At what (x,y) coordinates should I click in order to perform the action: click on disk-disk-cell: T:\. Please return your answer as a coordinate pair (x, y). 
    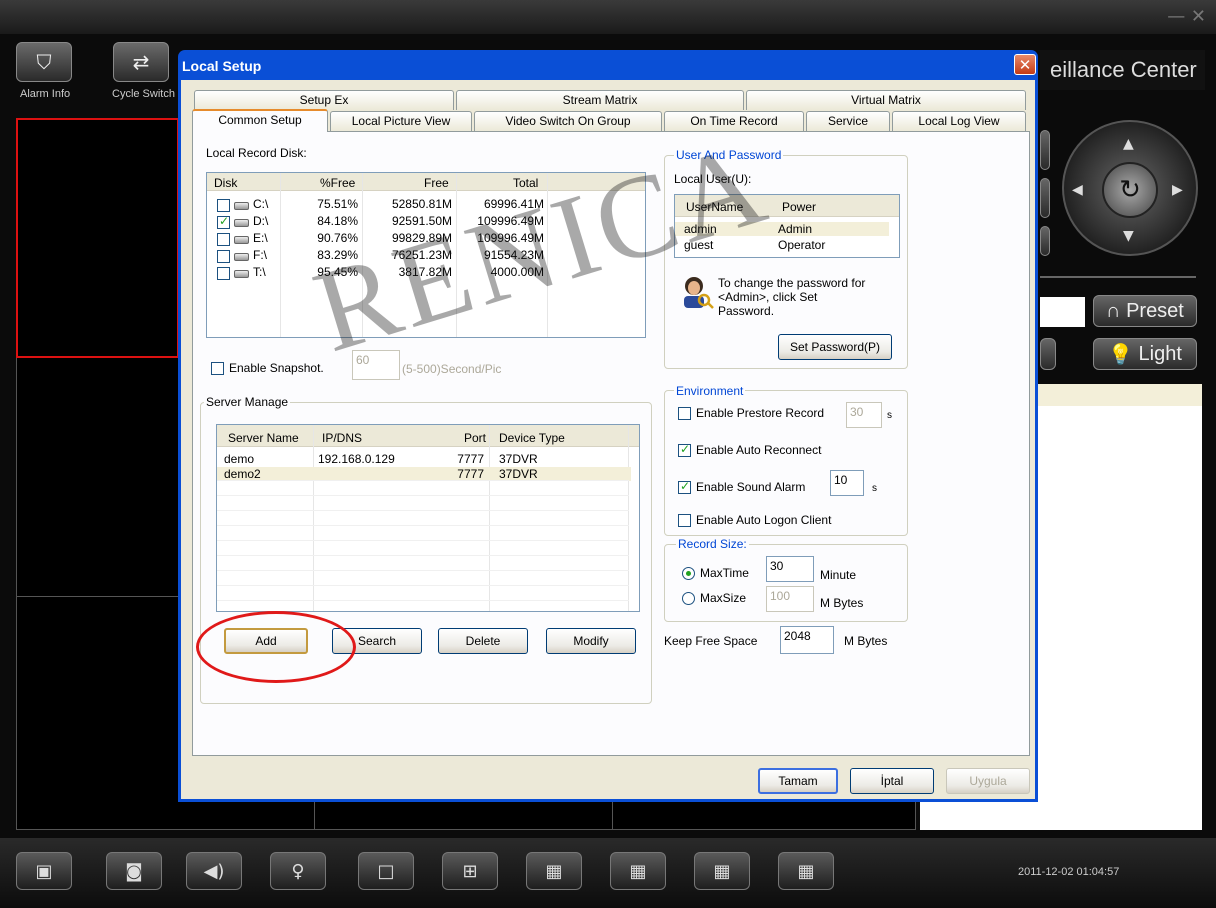
    Looking at the image, I should click on (259, 272).